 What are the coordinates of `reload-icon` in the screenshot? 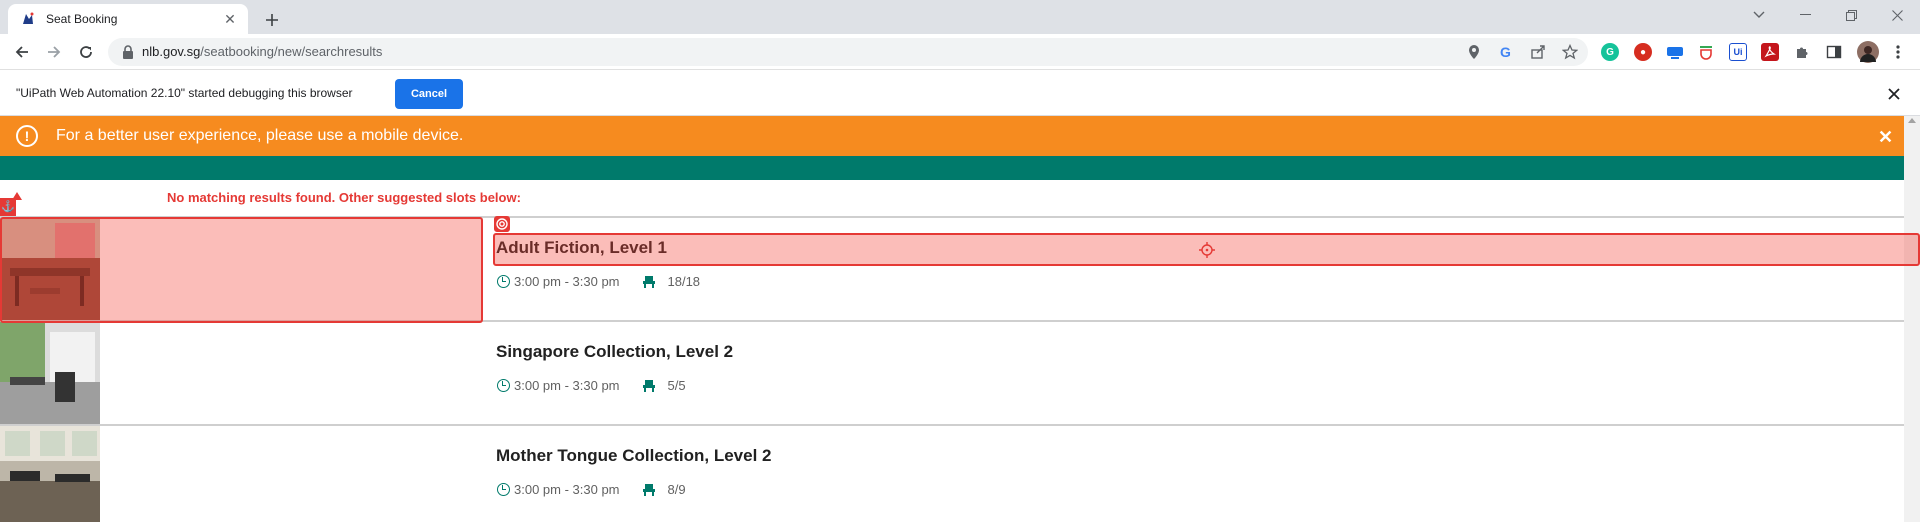 It's located at (86, 52).